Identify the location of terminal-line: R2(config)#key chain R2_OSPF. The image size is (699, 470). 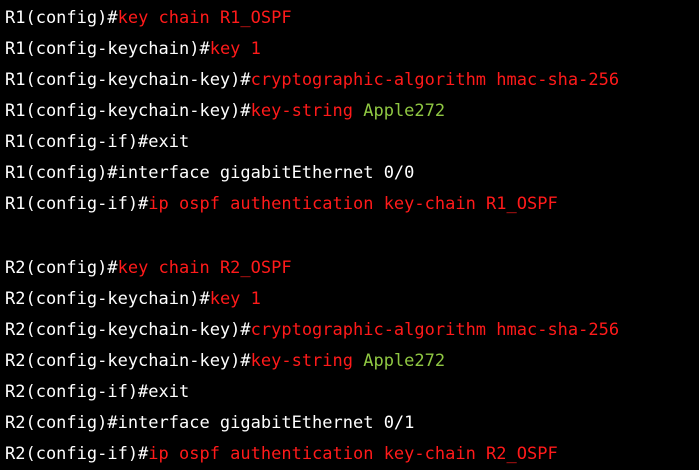
(352, 268).